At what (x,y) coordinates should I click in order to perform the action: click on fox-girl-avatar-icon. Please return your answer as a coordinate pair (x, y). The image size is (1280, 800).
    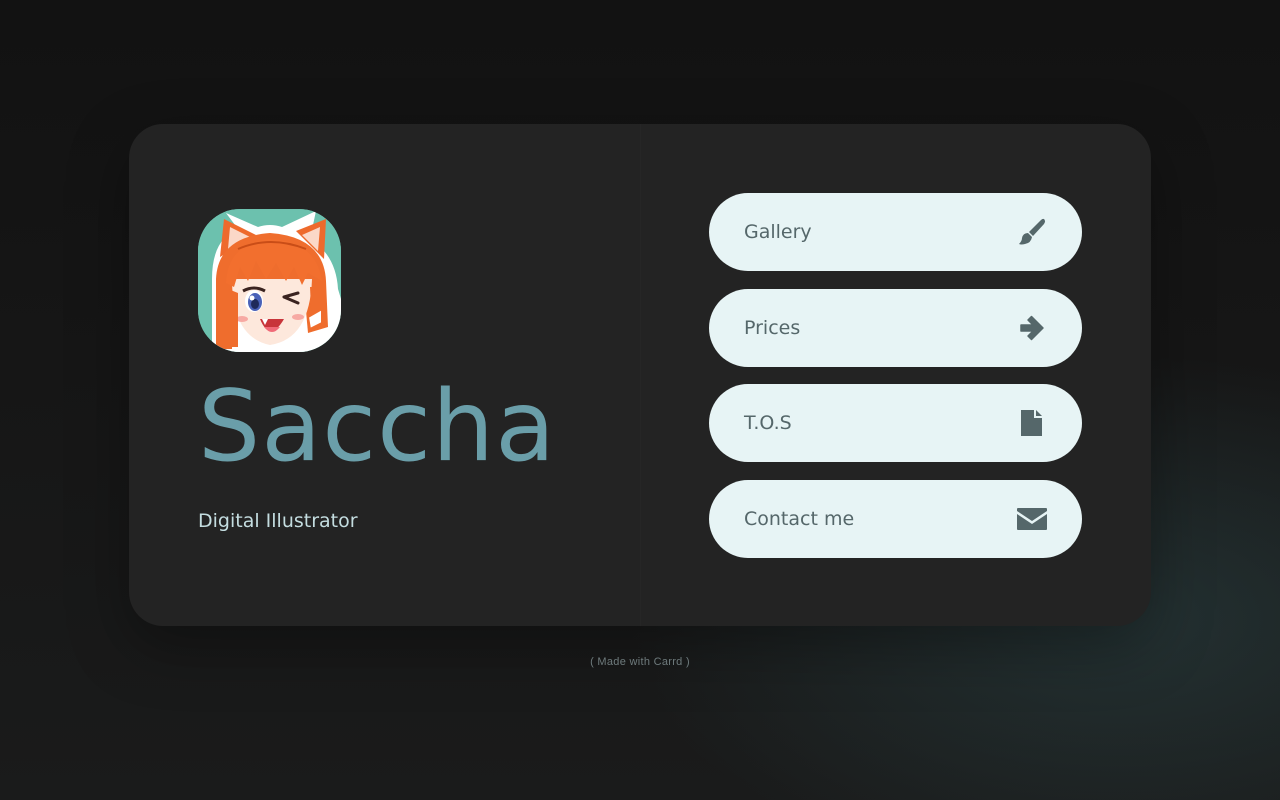
    Looking at the image, I should click on (269, 280).